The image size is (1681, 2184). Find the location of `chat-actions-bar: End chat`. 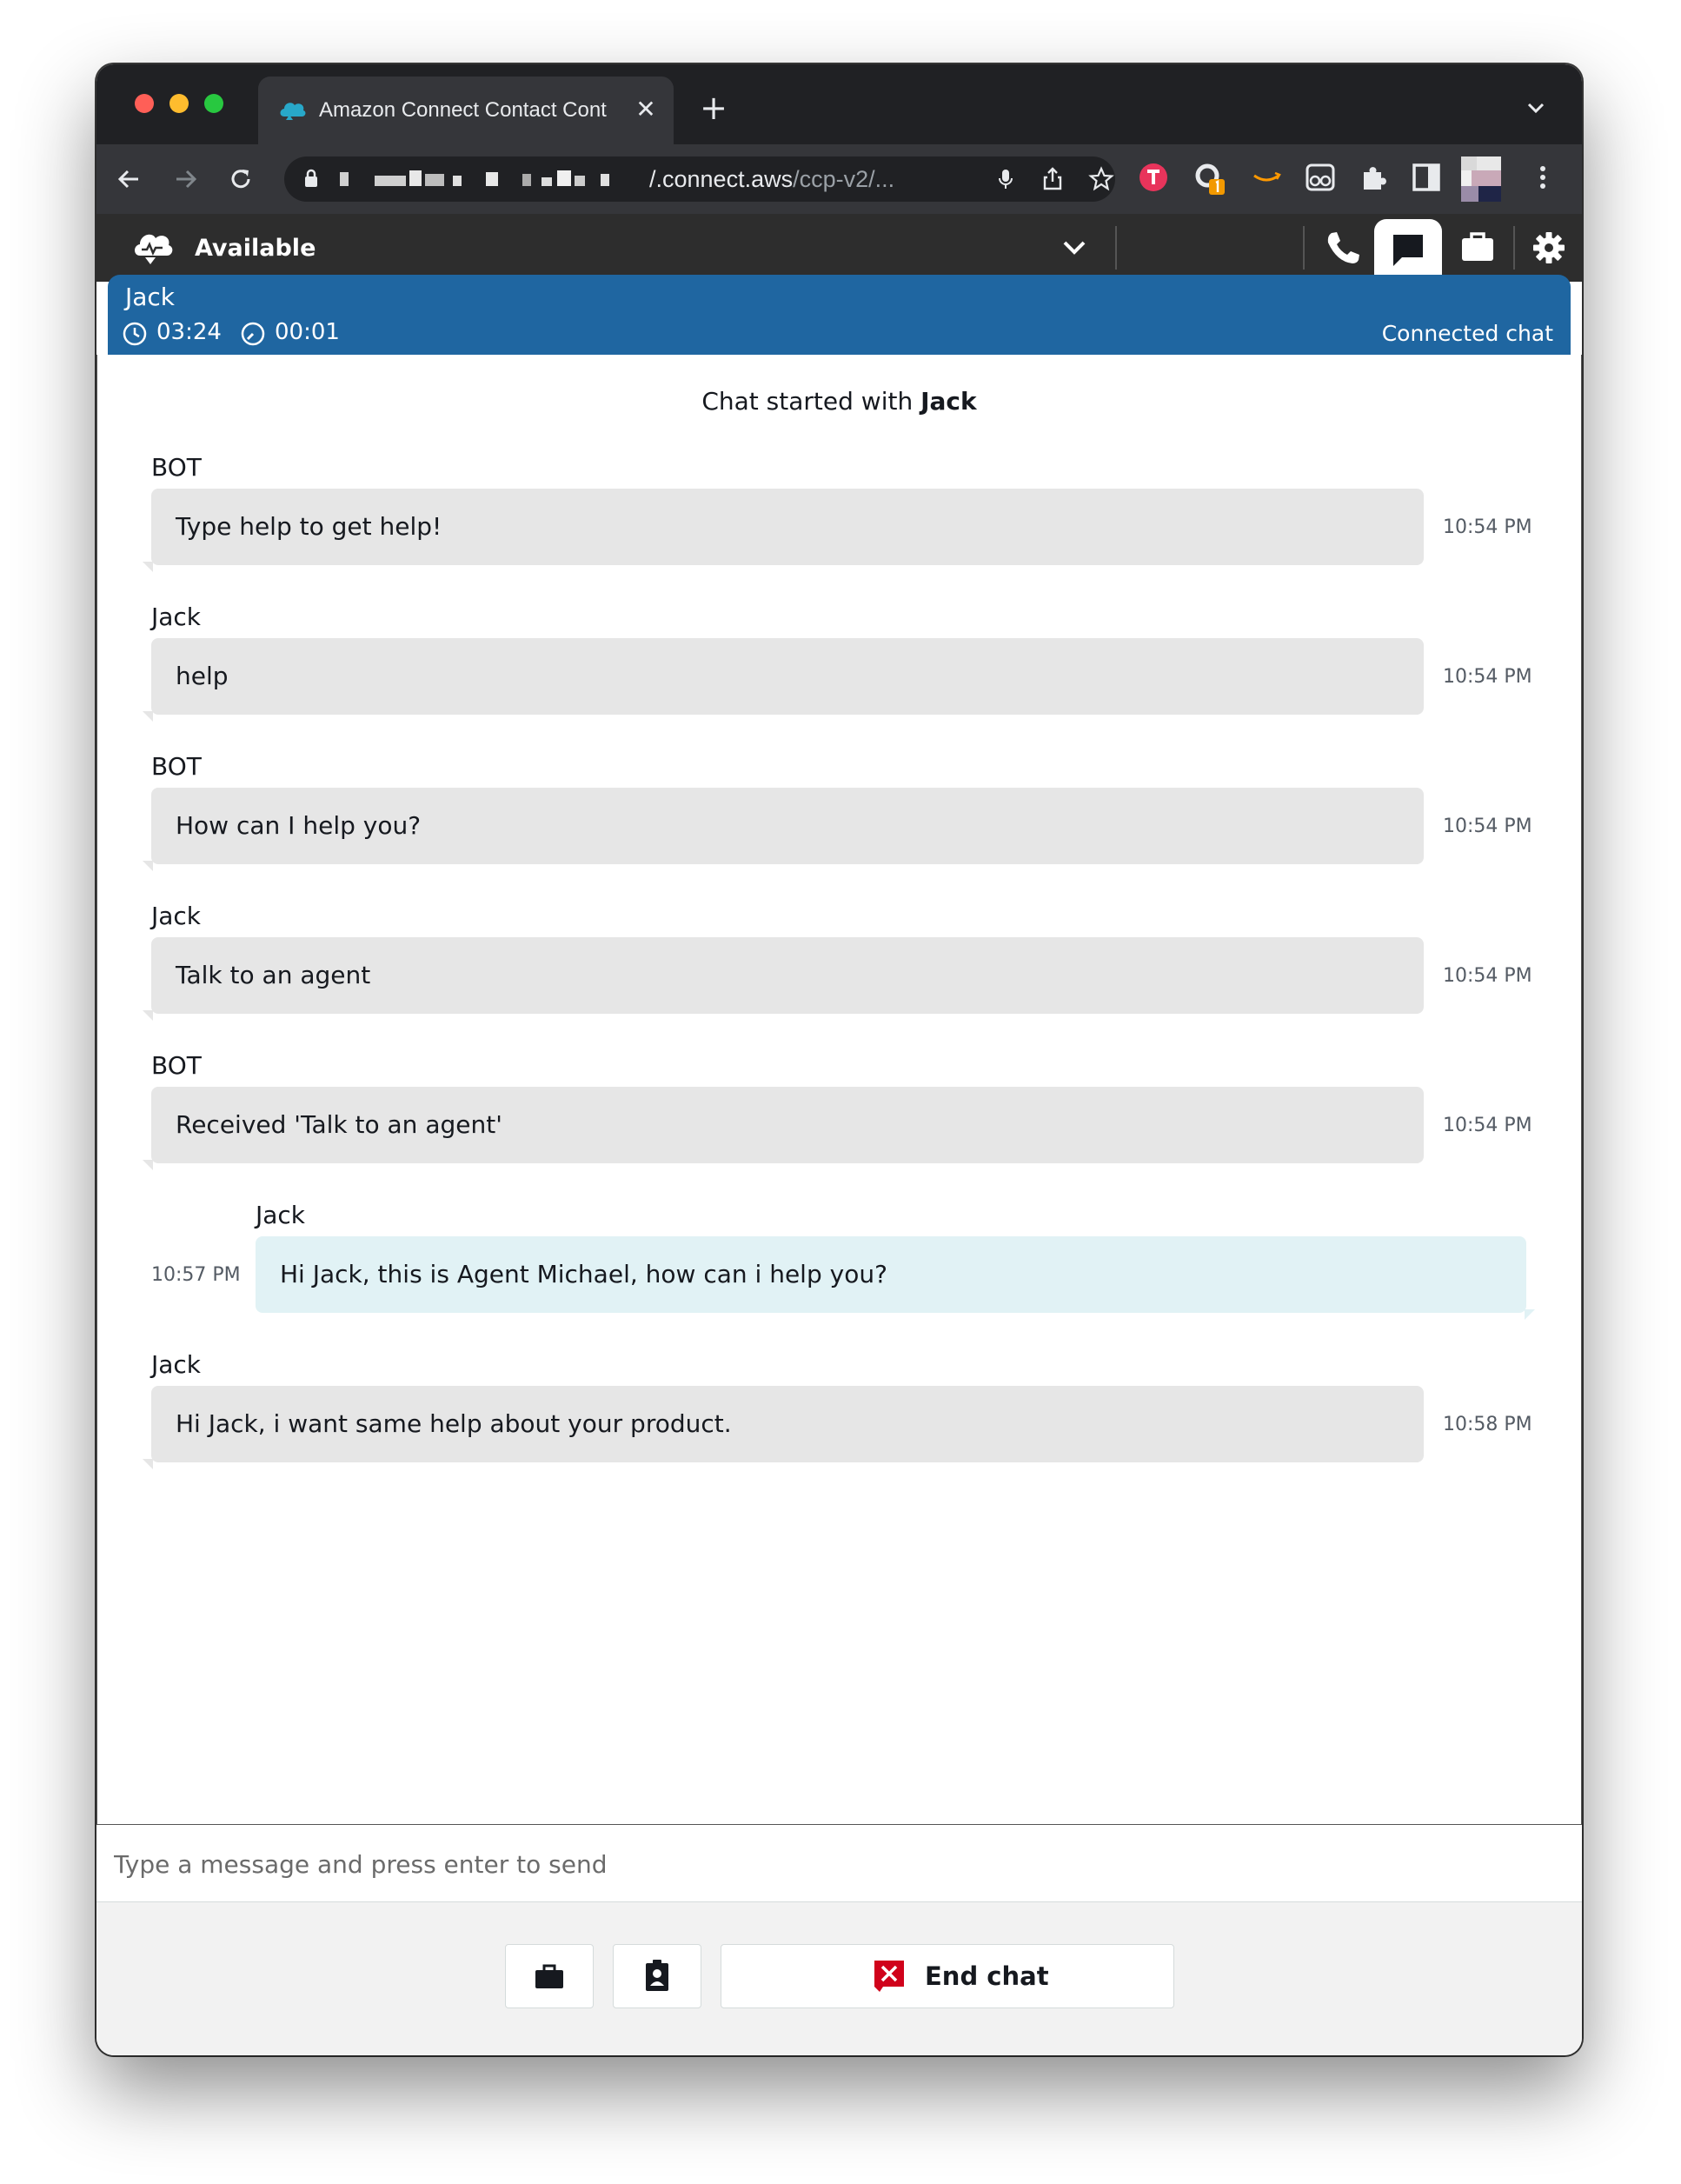

chat-actions-bar: End chat is located at coordinates (839, 1978).